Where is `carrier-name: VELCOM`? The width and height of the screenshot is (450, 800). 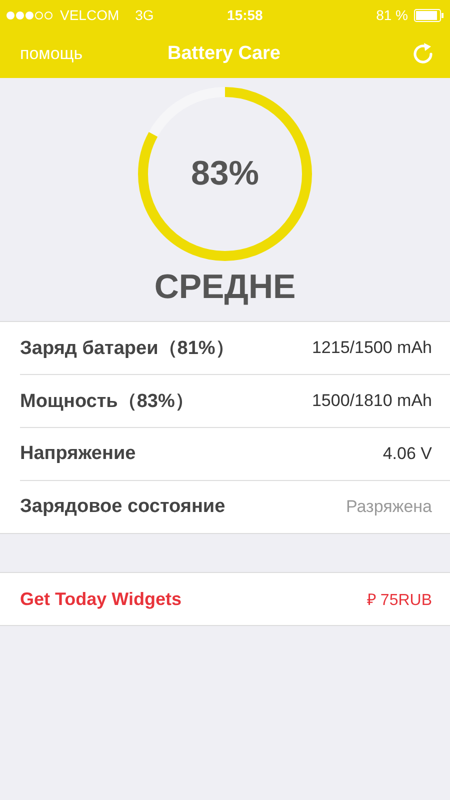 carrier-name: VELCOM is located at coordinates (90, 15).